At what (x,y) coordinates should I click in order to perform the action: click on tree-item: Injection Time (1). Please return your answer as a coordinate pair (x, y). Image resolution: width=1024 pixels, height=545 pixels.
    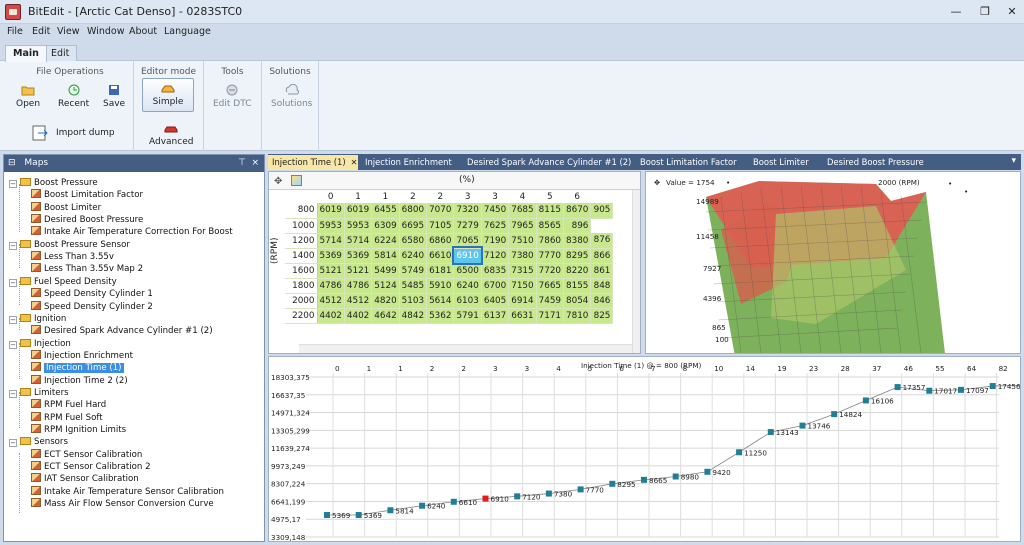
    Looking at the image, I should click on (77, 368).